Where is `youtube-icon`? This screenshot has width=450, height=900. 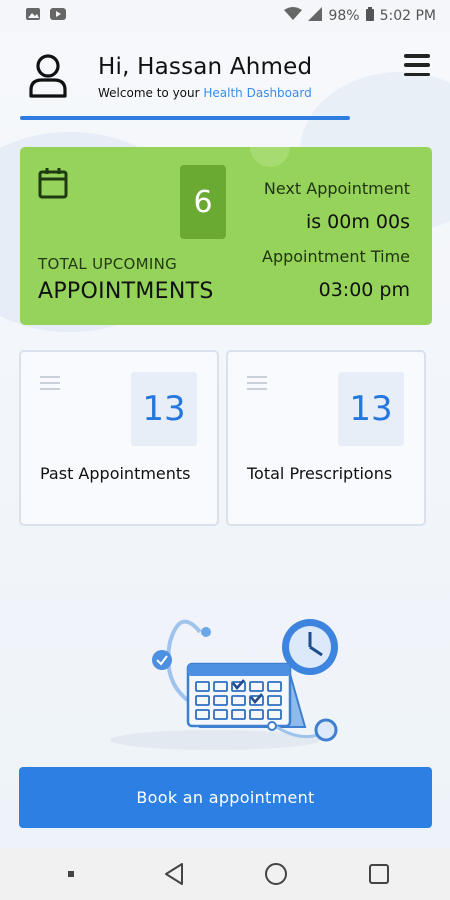
youtube-icon is located at coordinates (58, 16).